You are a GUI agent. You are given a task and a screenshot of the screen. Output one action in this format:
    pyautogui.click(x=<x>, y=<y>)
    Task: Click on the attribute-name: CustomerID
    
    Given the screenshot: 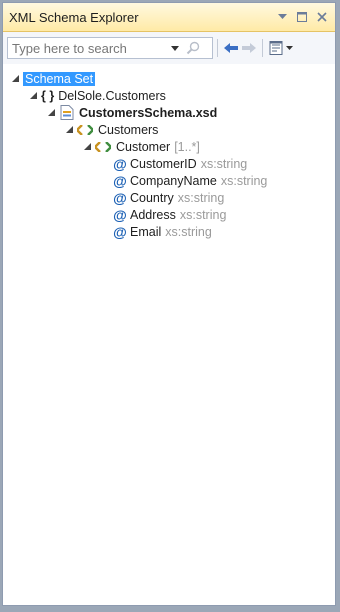 What is the action you would take?
    pyautogui.click(x=163, y=163)
    